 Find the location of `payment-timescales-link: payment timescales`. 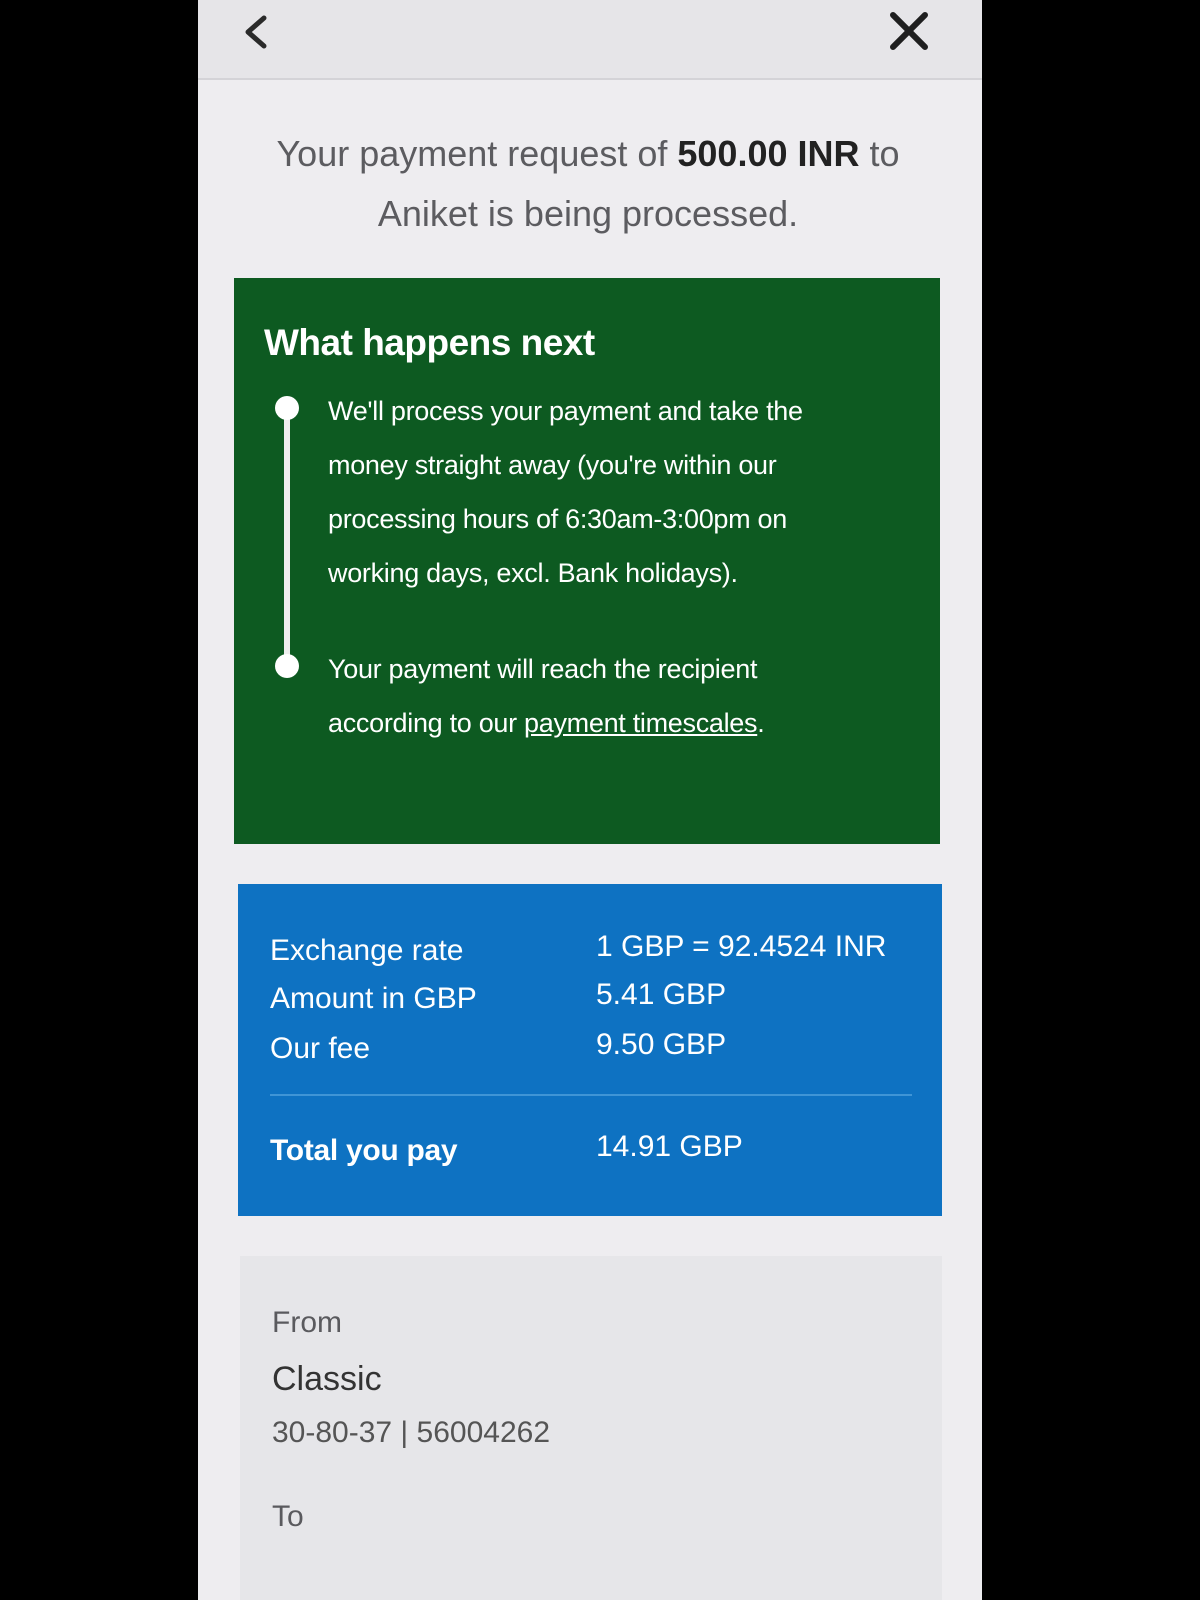

payment-timescales-link: payment timescales is located at coordinates (641, 723).